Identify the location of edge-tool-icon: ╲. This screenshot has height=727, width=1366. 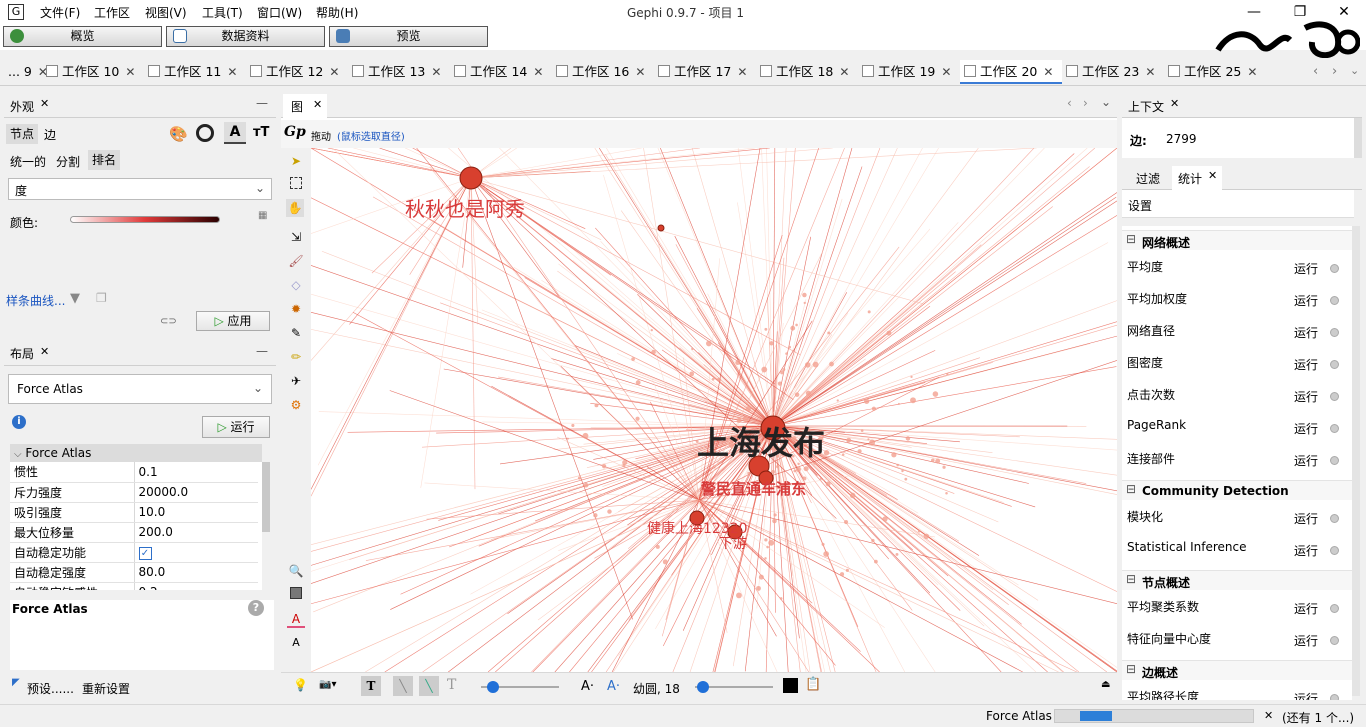
(403, 686).